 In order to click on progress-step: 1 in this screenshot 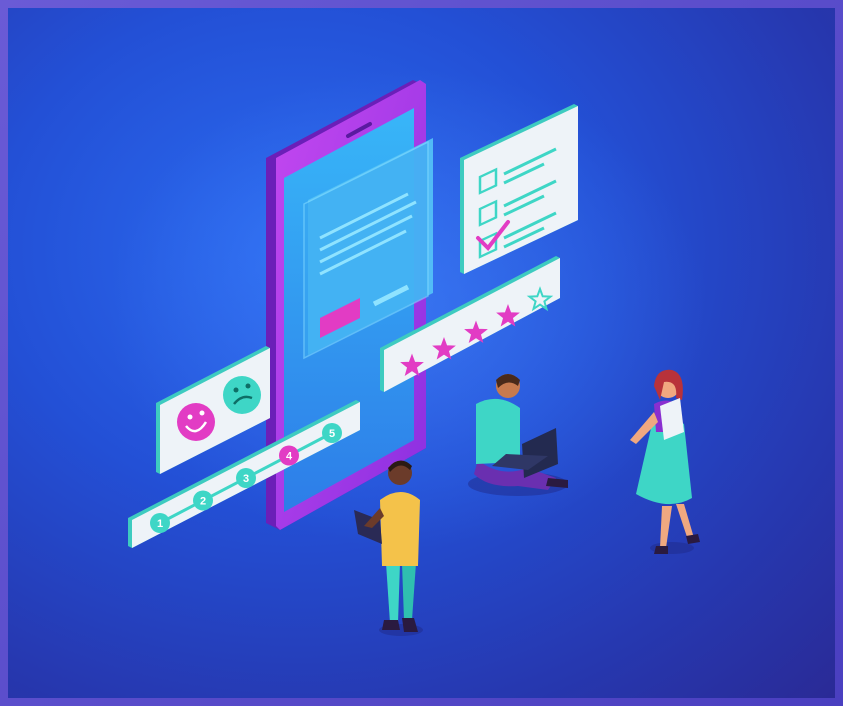, I will do `click(160, 523)`.